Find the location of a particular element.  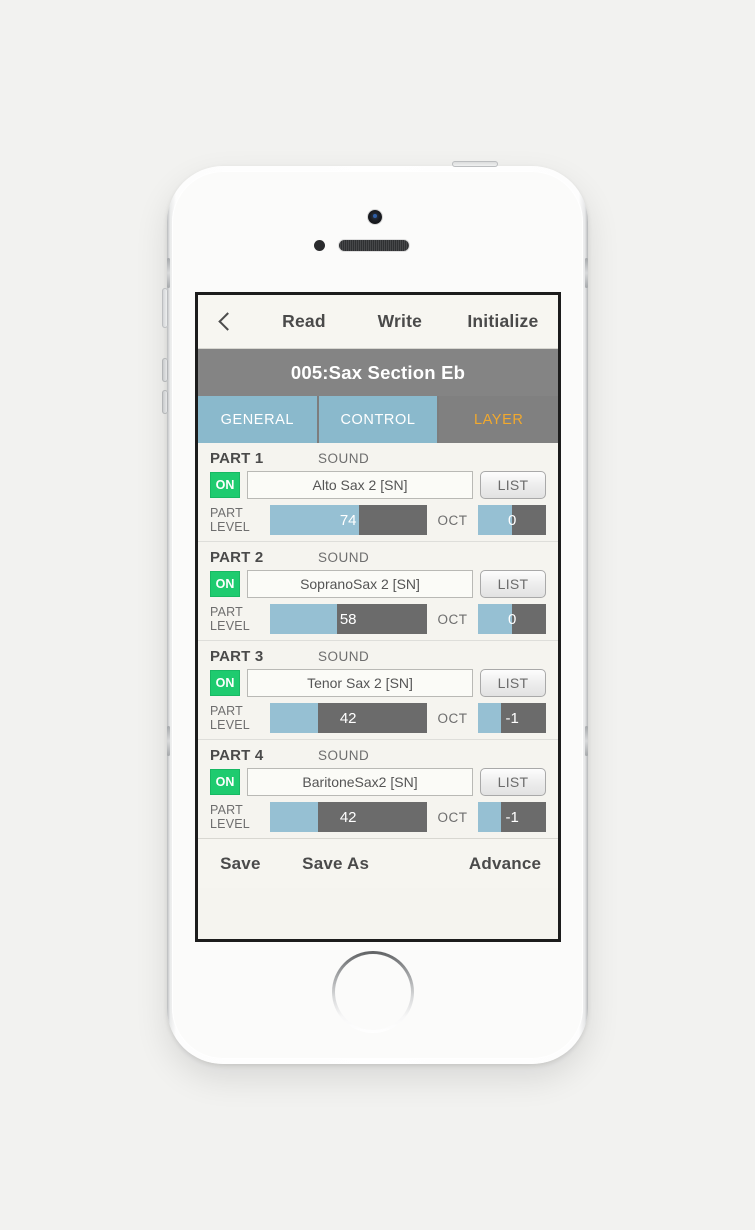

part-level-value: 58 is located at coordinates (348, 619).